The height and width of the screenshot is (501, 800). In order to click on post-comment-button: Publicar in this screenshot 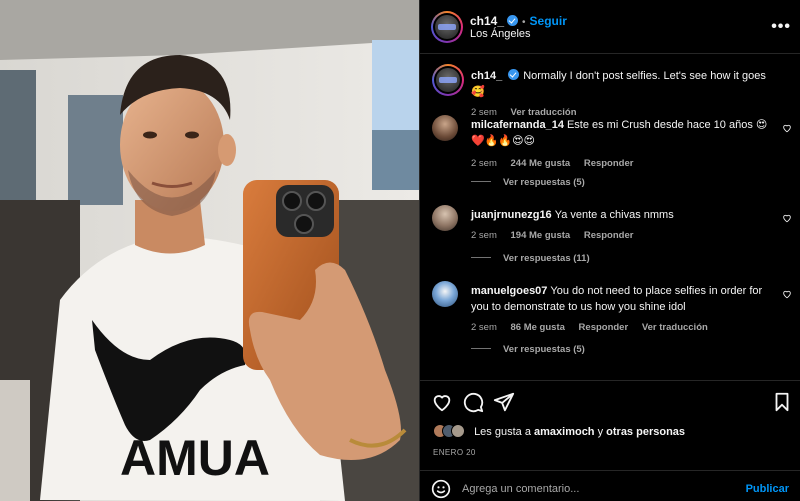, I will do `click(767, 489)`.